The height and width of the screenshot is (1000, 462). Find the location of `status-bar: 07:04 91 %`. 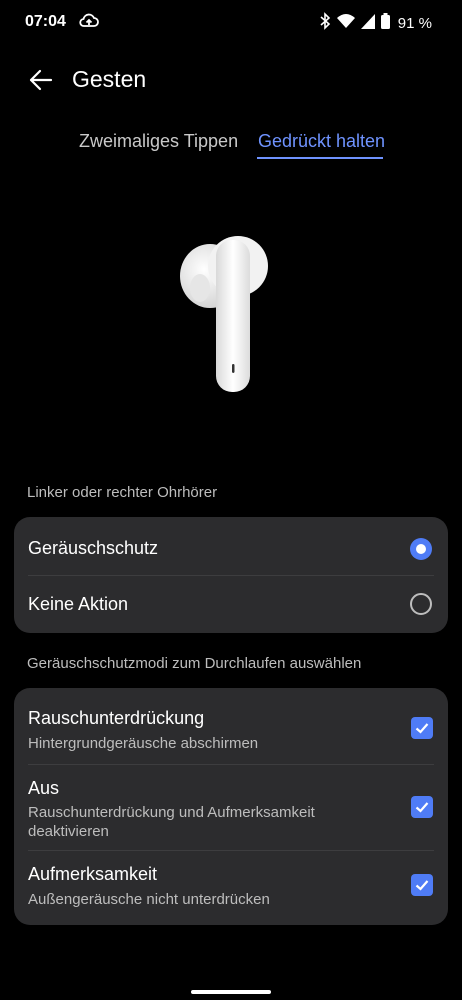

status-bar: 07:04 91 % is located at coordinates (231, 22).